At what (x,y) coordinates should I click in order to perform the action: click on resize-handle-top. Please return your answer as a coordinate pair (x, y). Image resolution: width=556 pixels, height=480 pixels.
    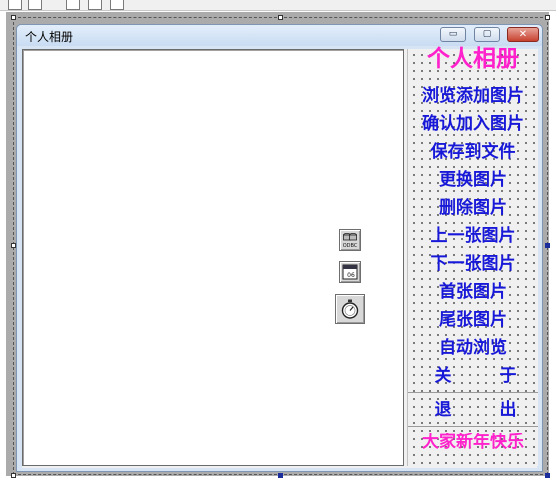
    Looking at the image, I should click on (280, 17).